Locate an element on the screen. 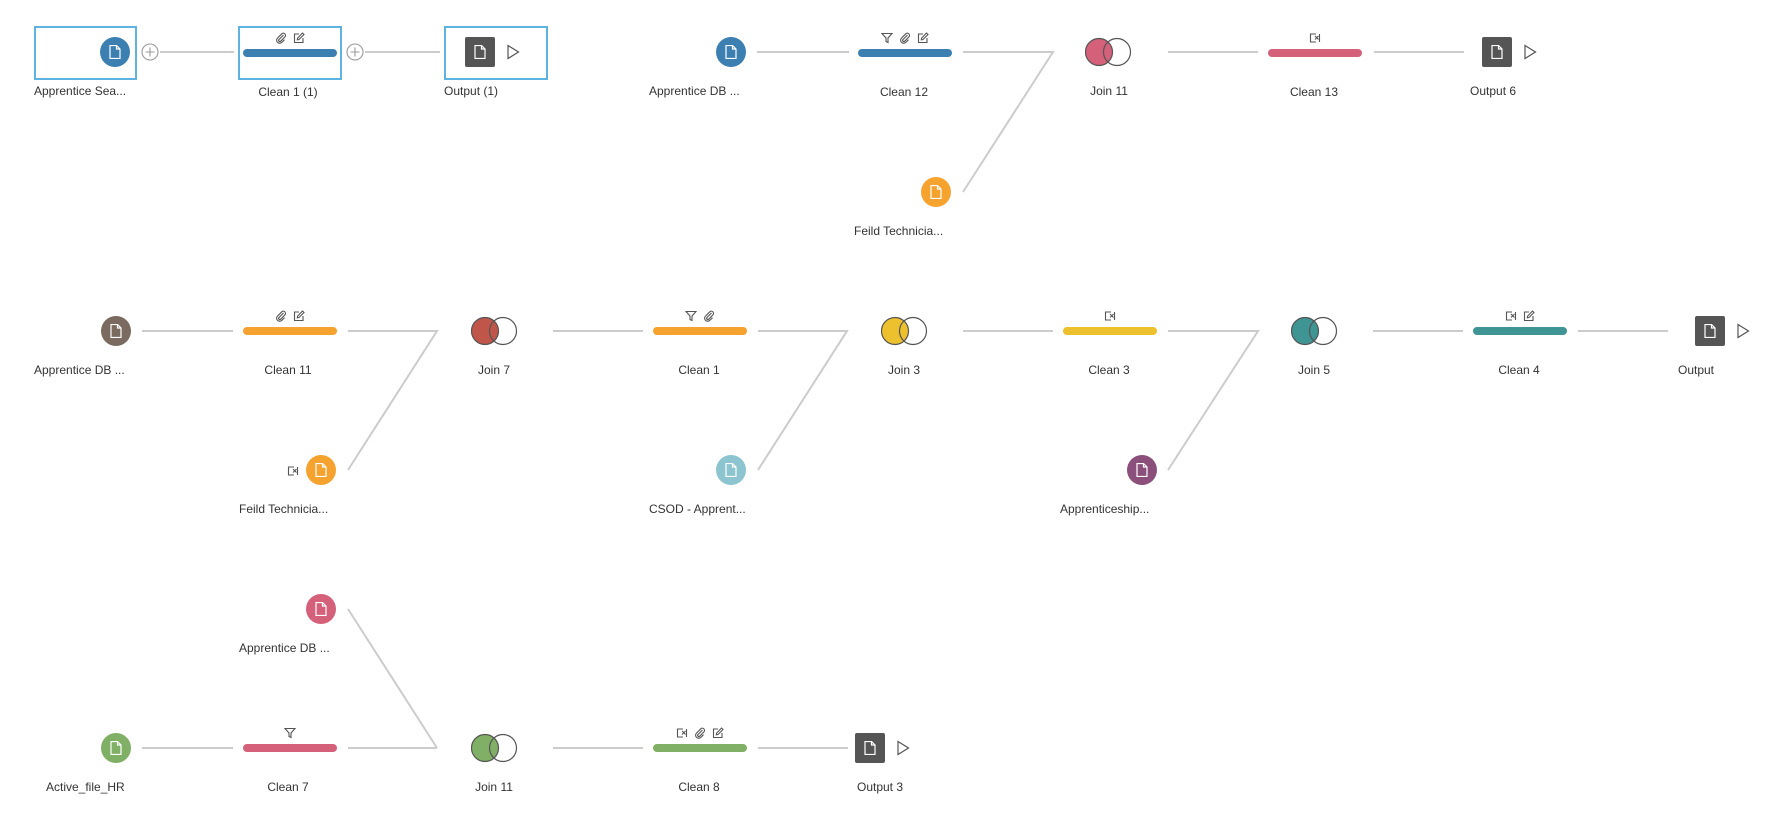 The image size is (1788, 822). apprentice-db-bot-input-node is located at coordinates (321, 609).